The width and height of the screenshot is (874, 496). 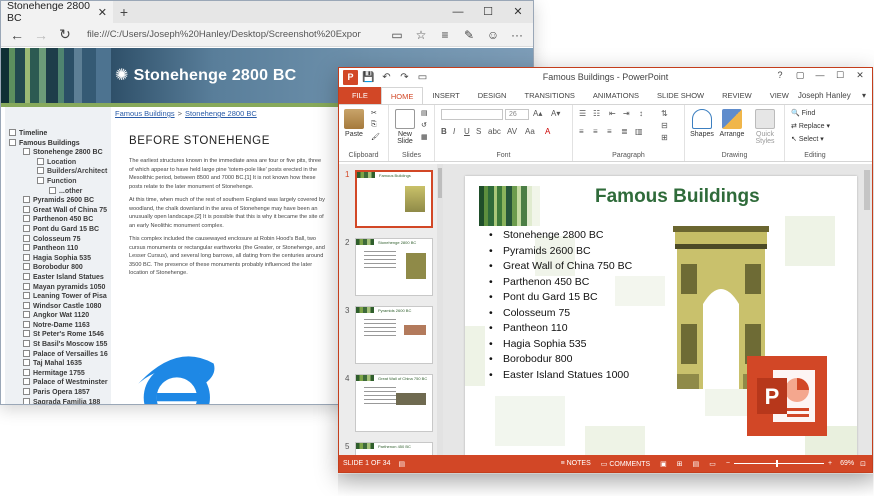 What do you see at coordinates (397, 35) in the screenshot?
I see `reading-view-icon: ▭` at bounding box center [397, 35].